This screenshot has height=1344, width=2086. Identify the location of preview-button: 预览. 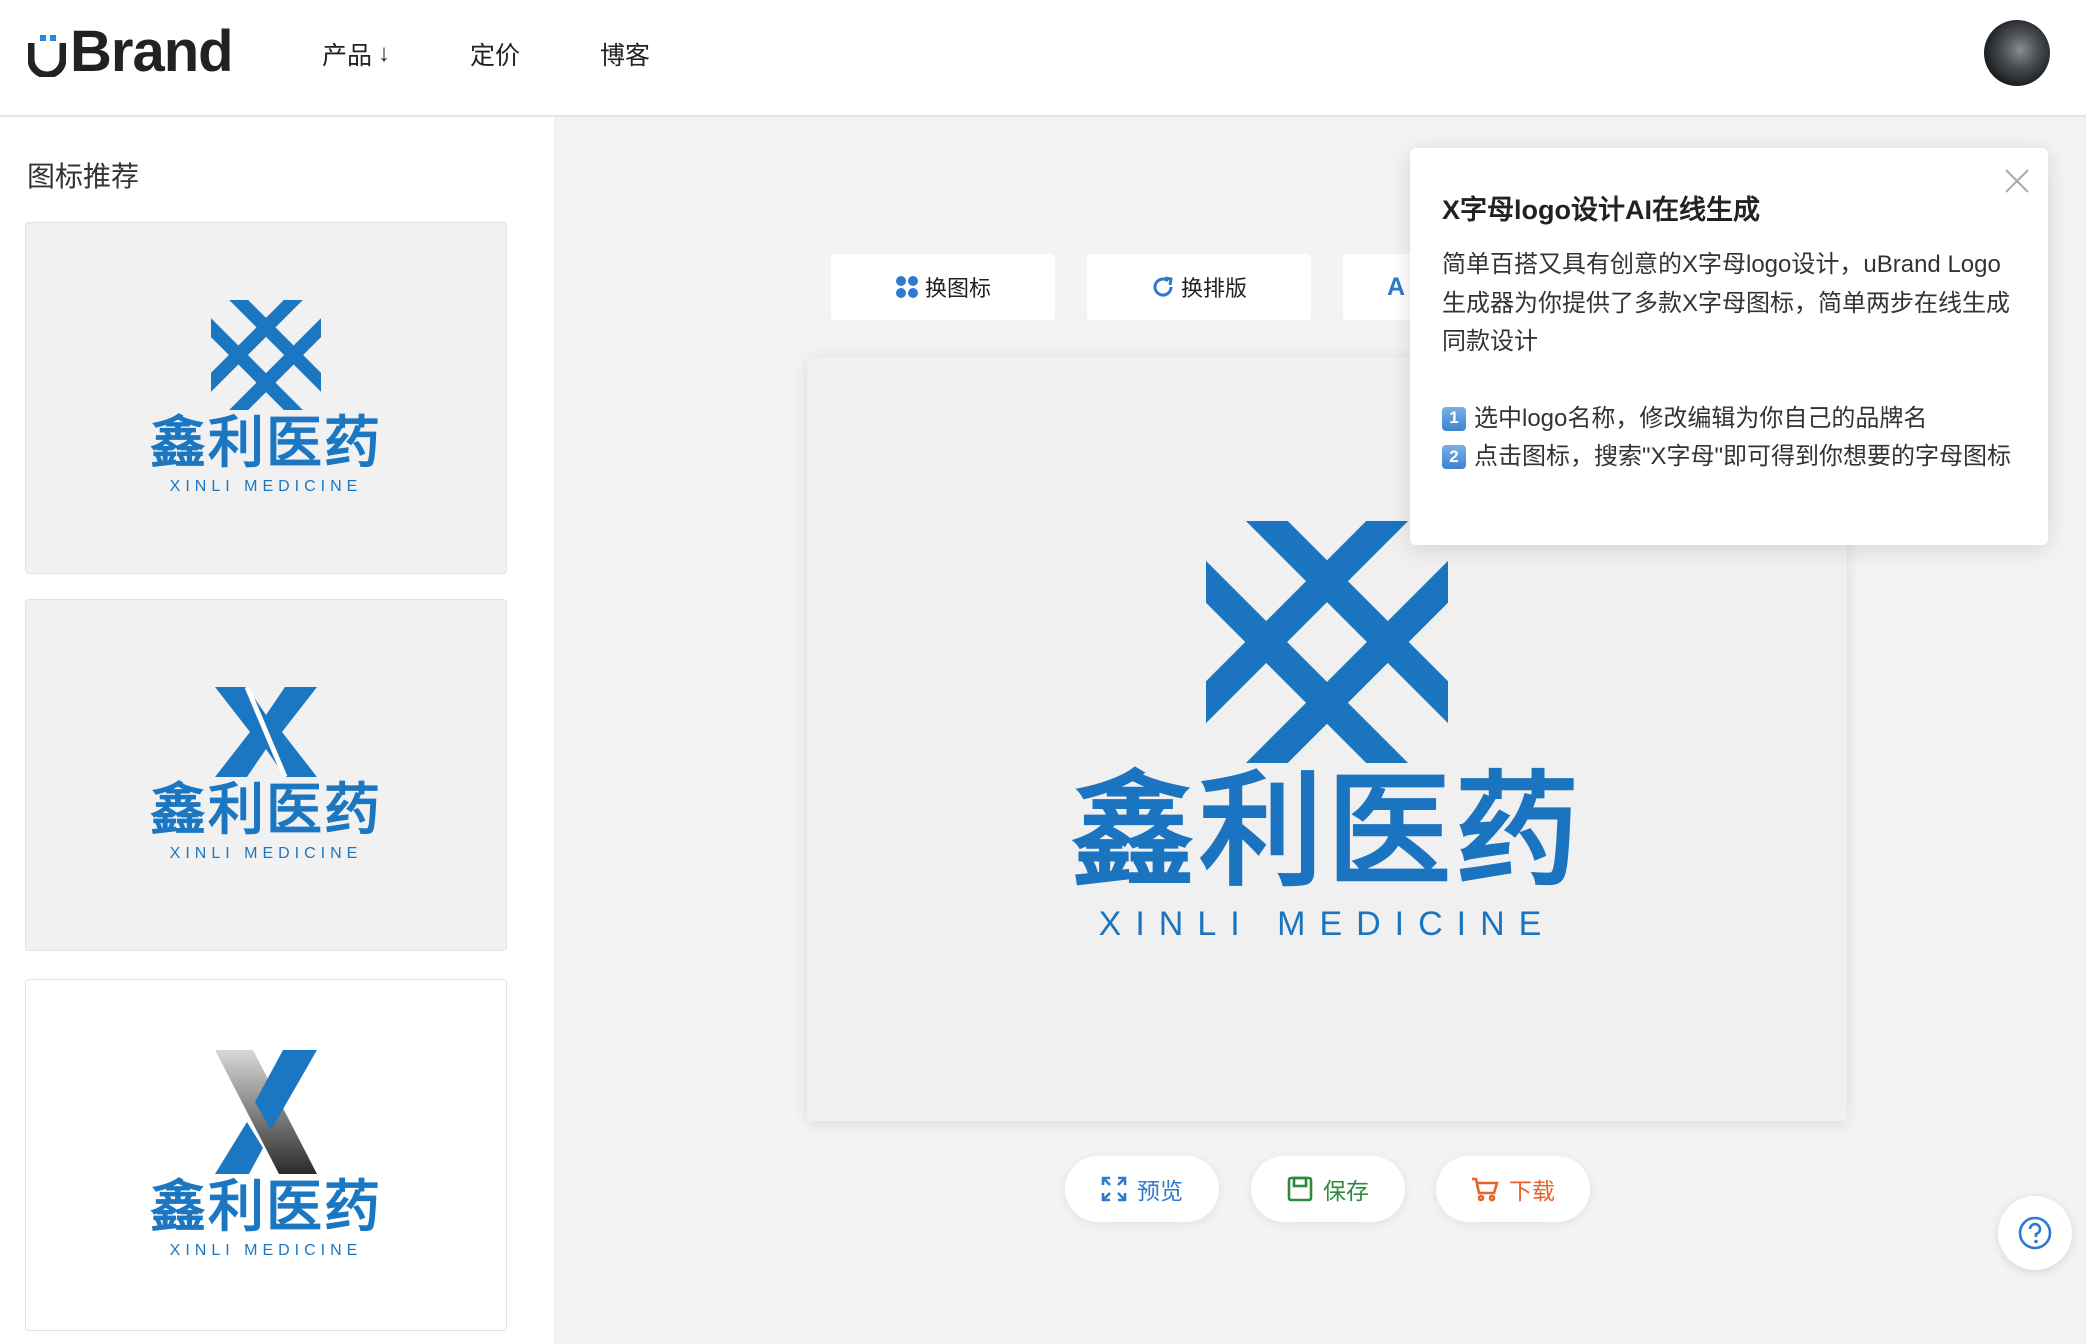
(1142, 1189).